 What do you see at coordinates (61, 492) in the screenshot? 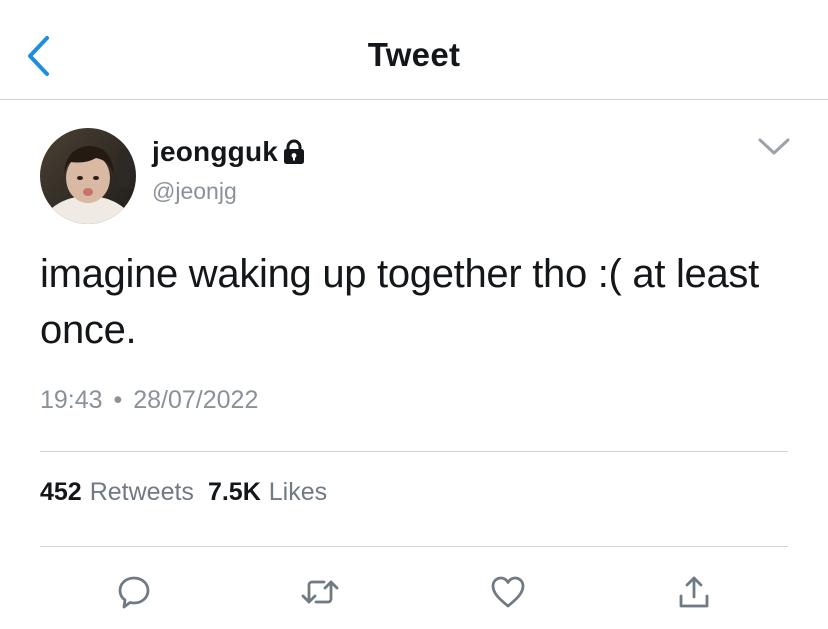
I see `retweets-count: 452` at bounding box center [61, 492].